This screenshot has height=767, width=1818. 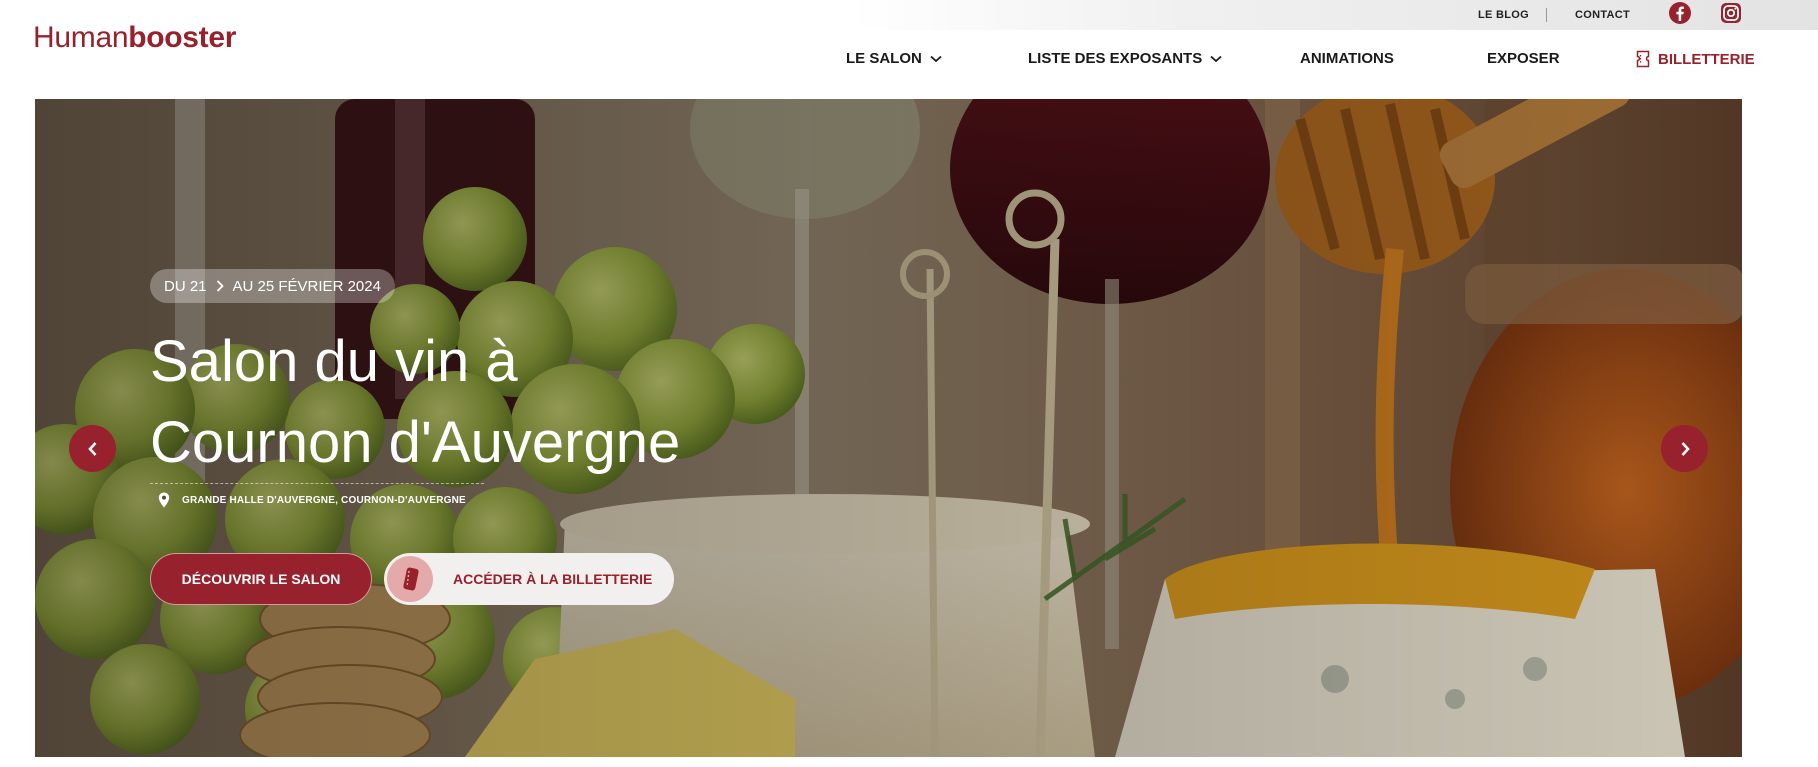 What do you see at coordinates (1706, 59) in the screenshot?
I see `nav-label: BILLETTERIE` at bounding box center [1706, 59].